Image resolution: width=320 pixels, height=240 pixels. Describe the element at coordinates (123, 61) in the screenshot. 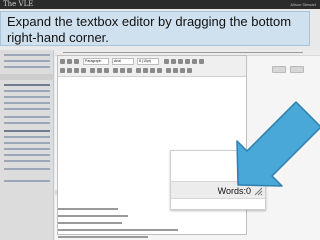

I see `font-select: Arial` at that location.